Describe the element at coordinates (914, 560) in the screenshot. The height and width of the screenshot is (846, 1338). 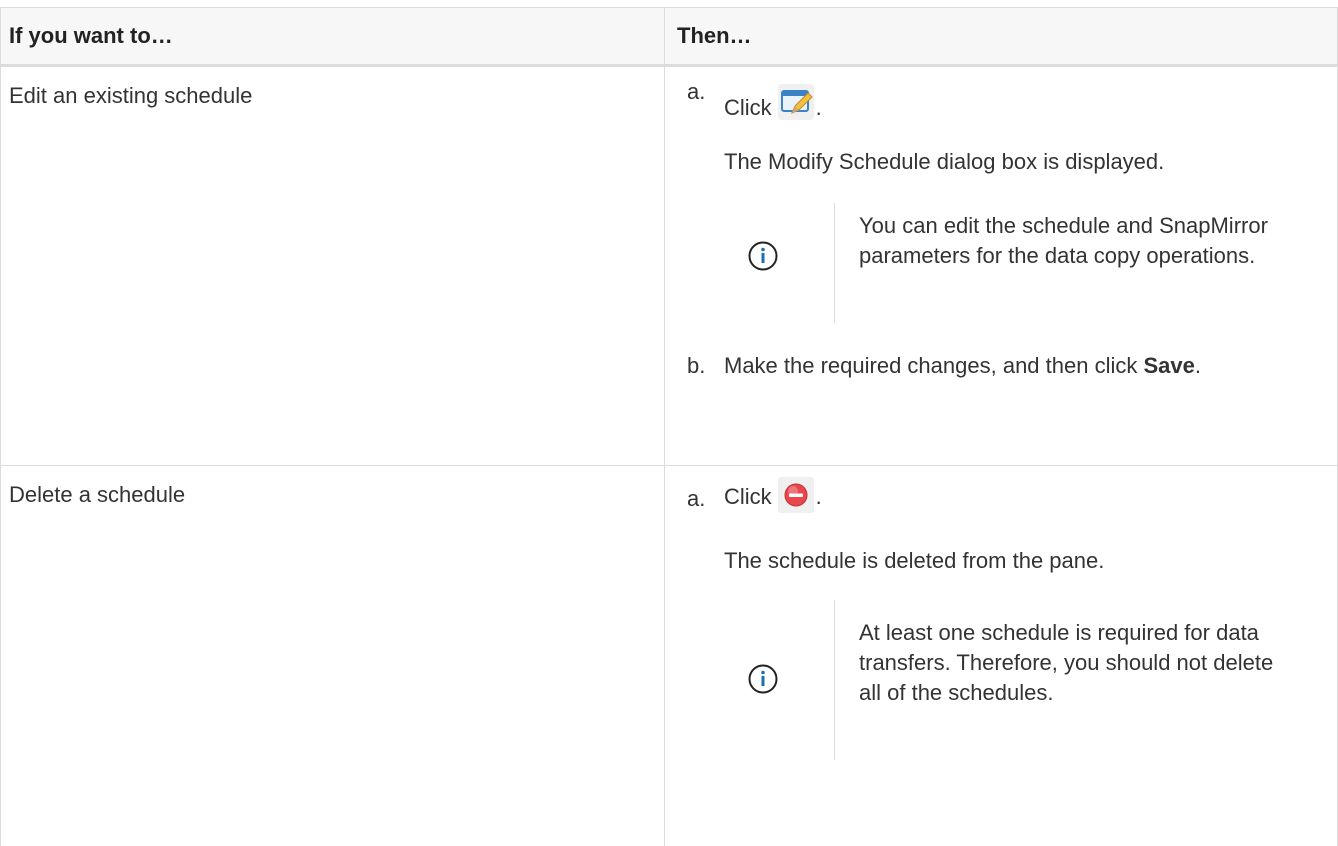
I see `result-text: The schedule is deleted from the pane.` at that location.